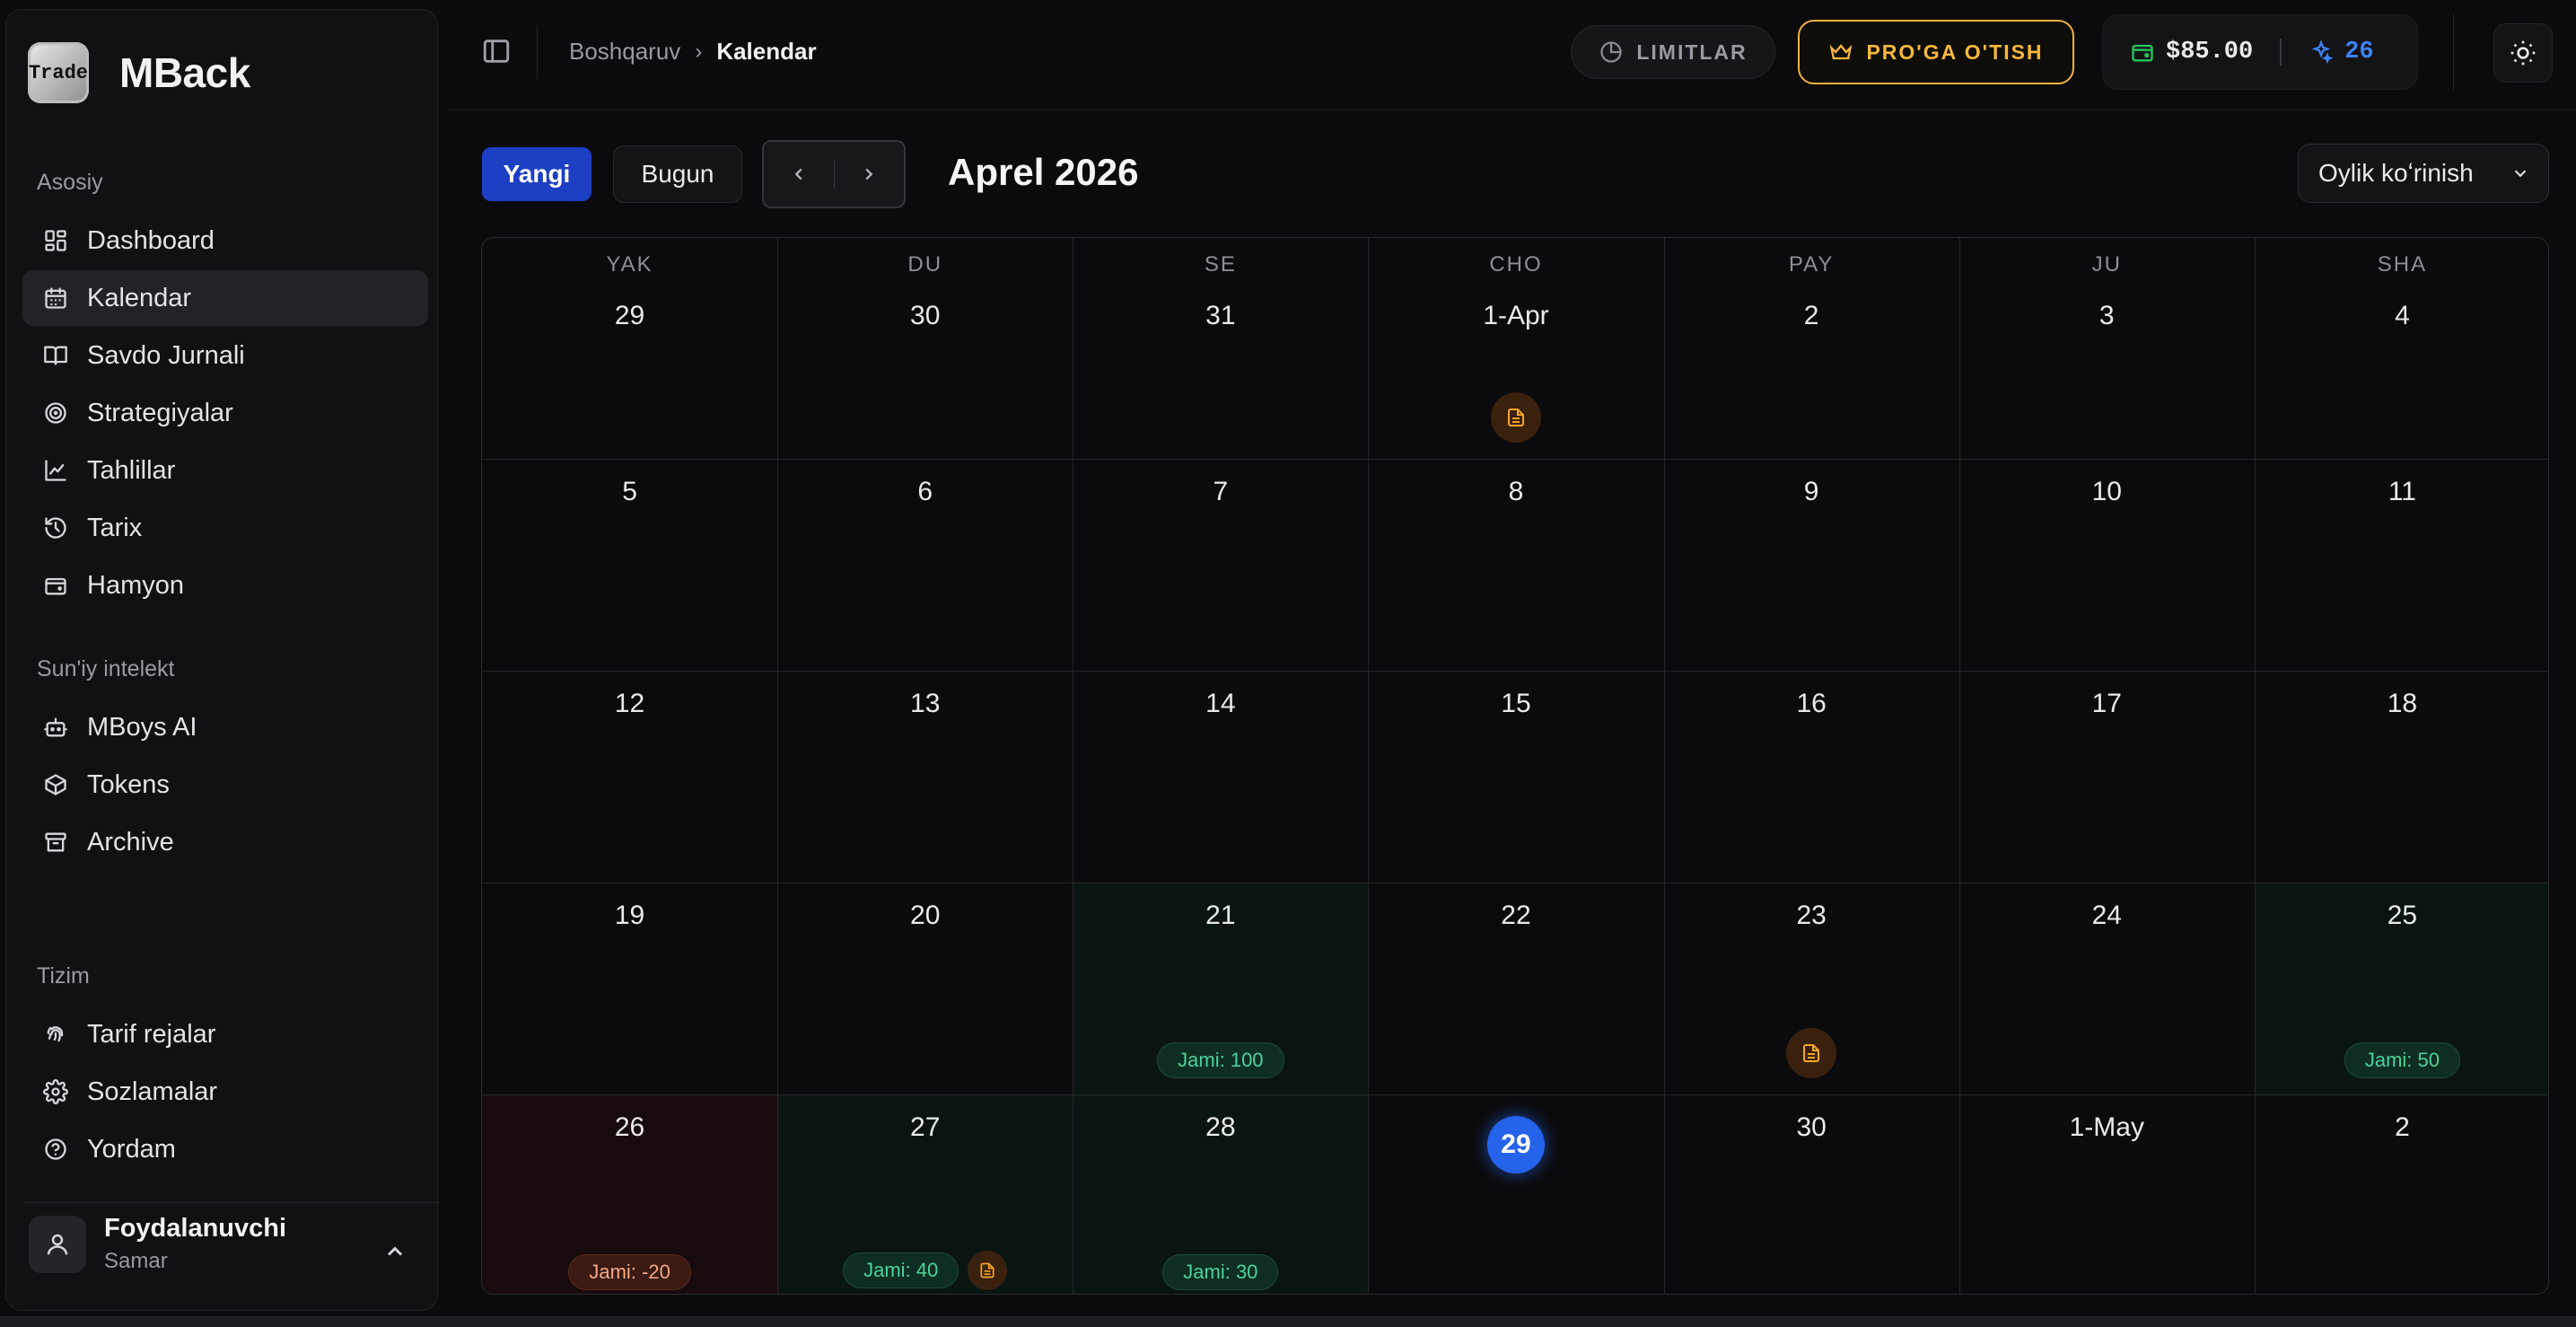 The height and width of the screenshot is (1327, 2576). I want to click on view-select: Oylik koʻrinish, so click(2423, 174).